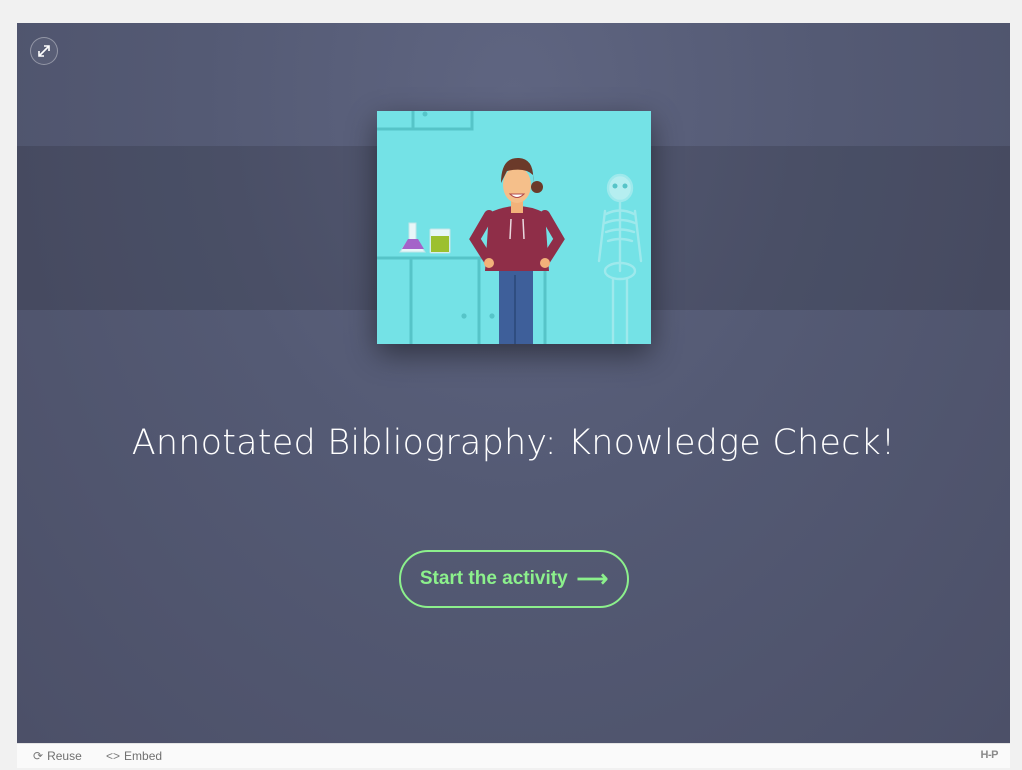 The height and width of the screenshot is (770, 1022). What do you see at coordinates (113, 756) in the screenshot?
I see `code-icon: <>` at bounding box center [113, 756].